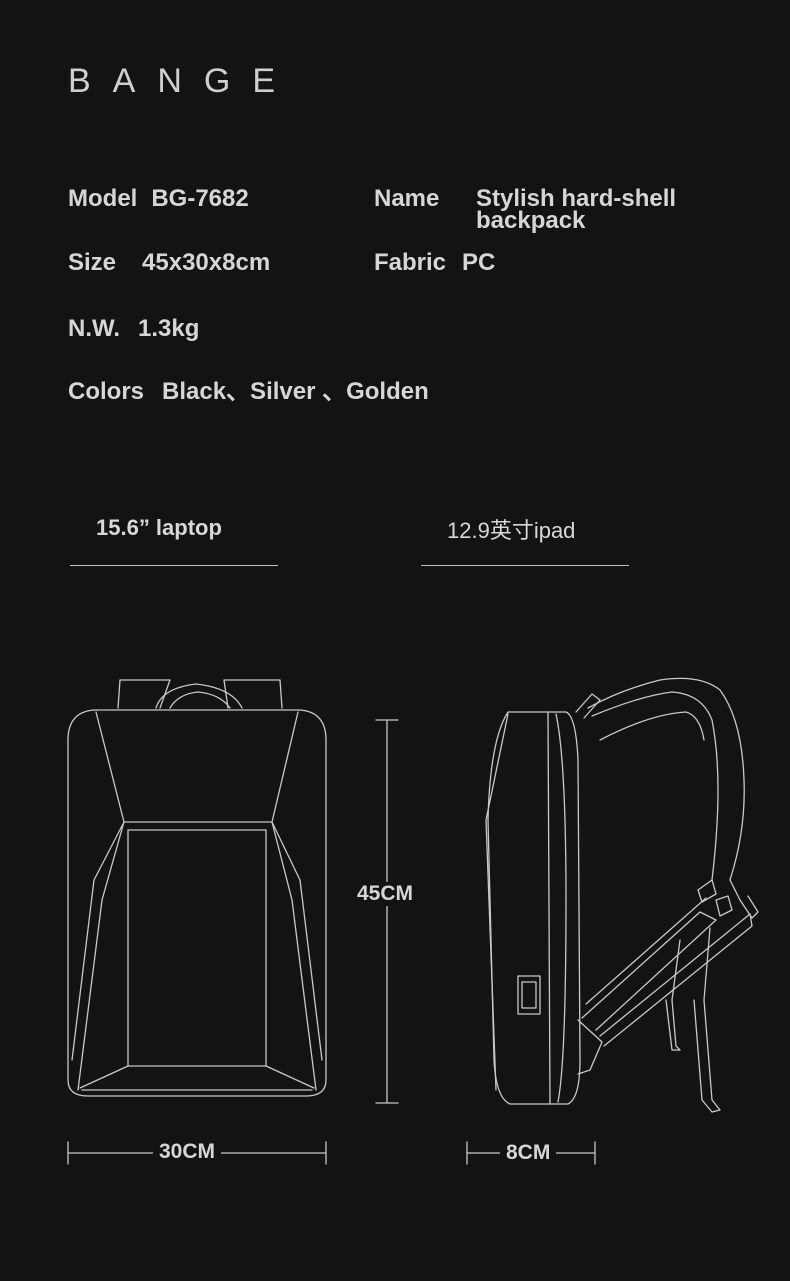 This screenshot has width=790, height=1281. Describe the element at coordinates (622, 895) in the screenshot. I see `backpack-side-view` at that location.